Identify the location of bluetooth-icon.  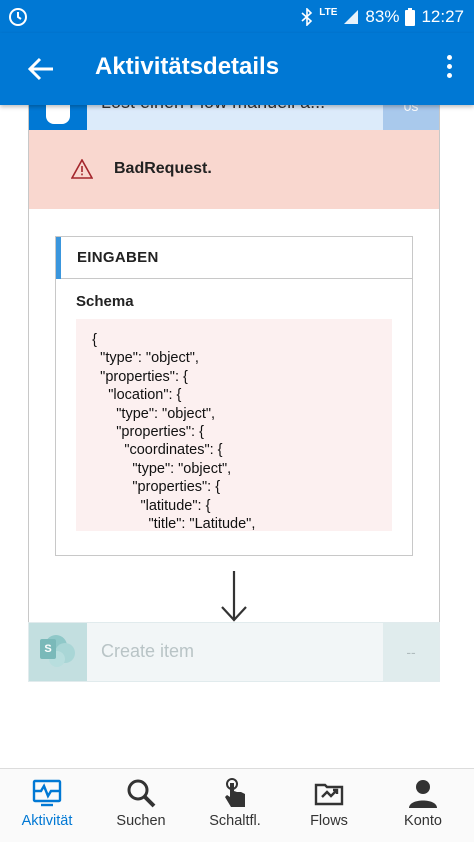
(307, 16).